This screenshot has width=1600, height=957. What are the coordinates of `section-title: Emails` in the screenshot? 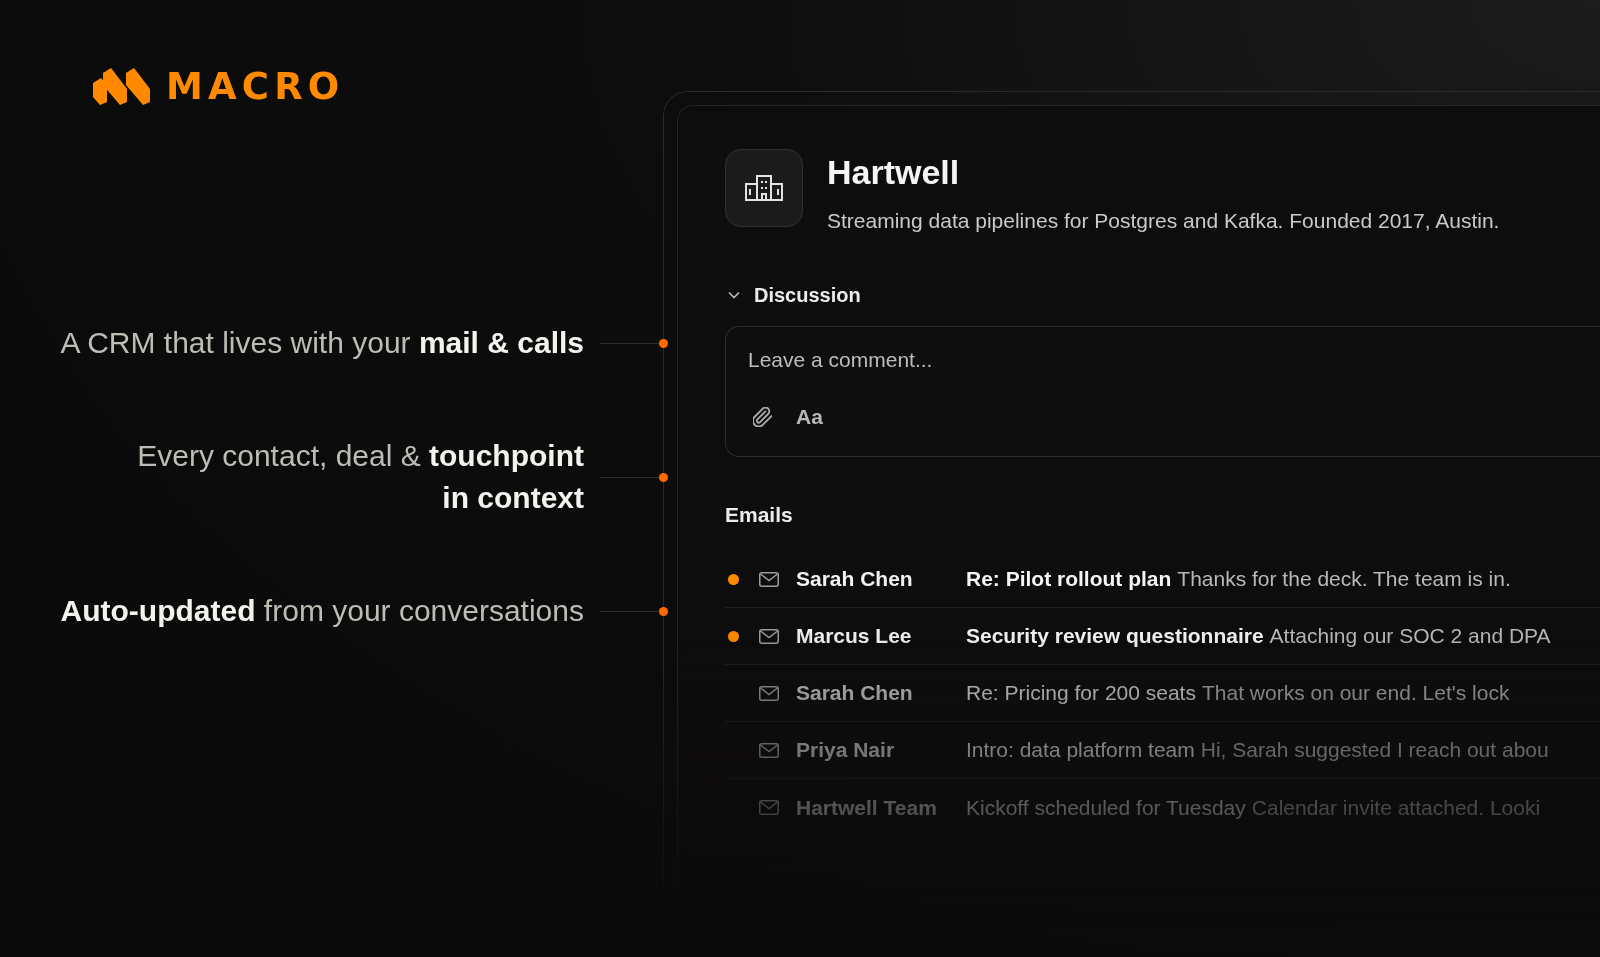 It's located at (759, 515).